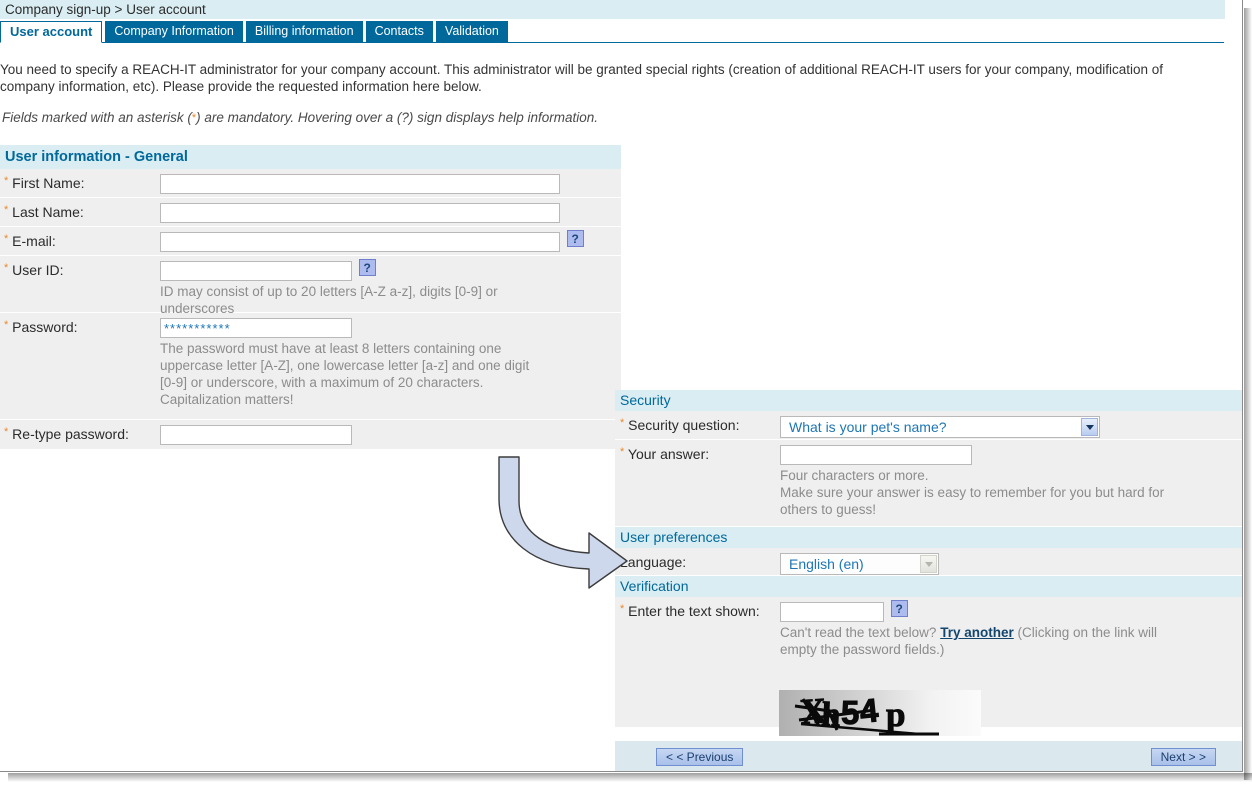 The image size is (1252, 791). What do you see at coordinates (828, 509) in the screenshot?
I see `note-your-answer-line-3: others to guess!` at bounding box center [828, 509].